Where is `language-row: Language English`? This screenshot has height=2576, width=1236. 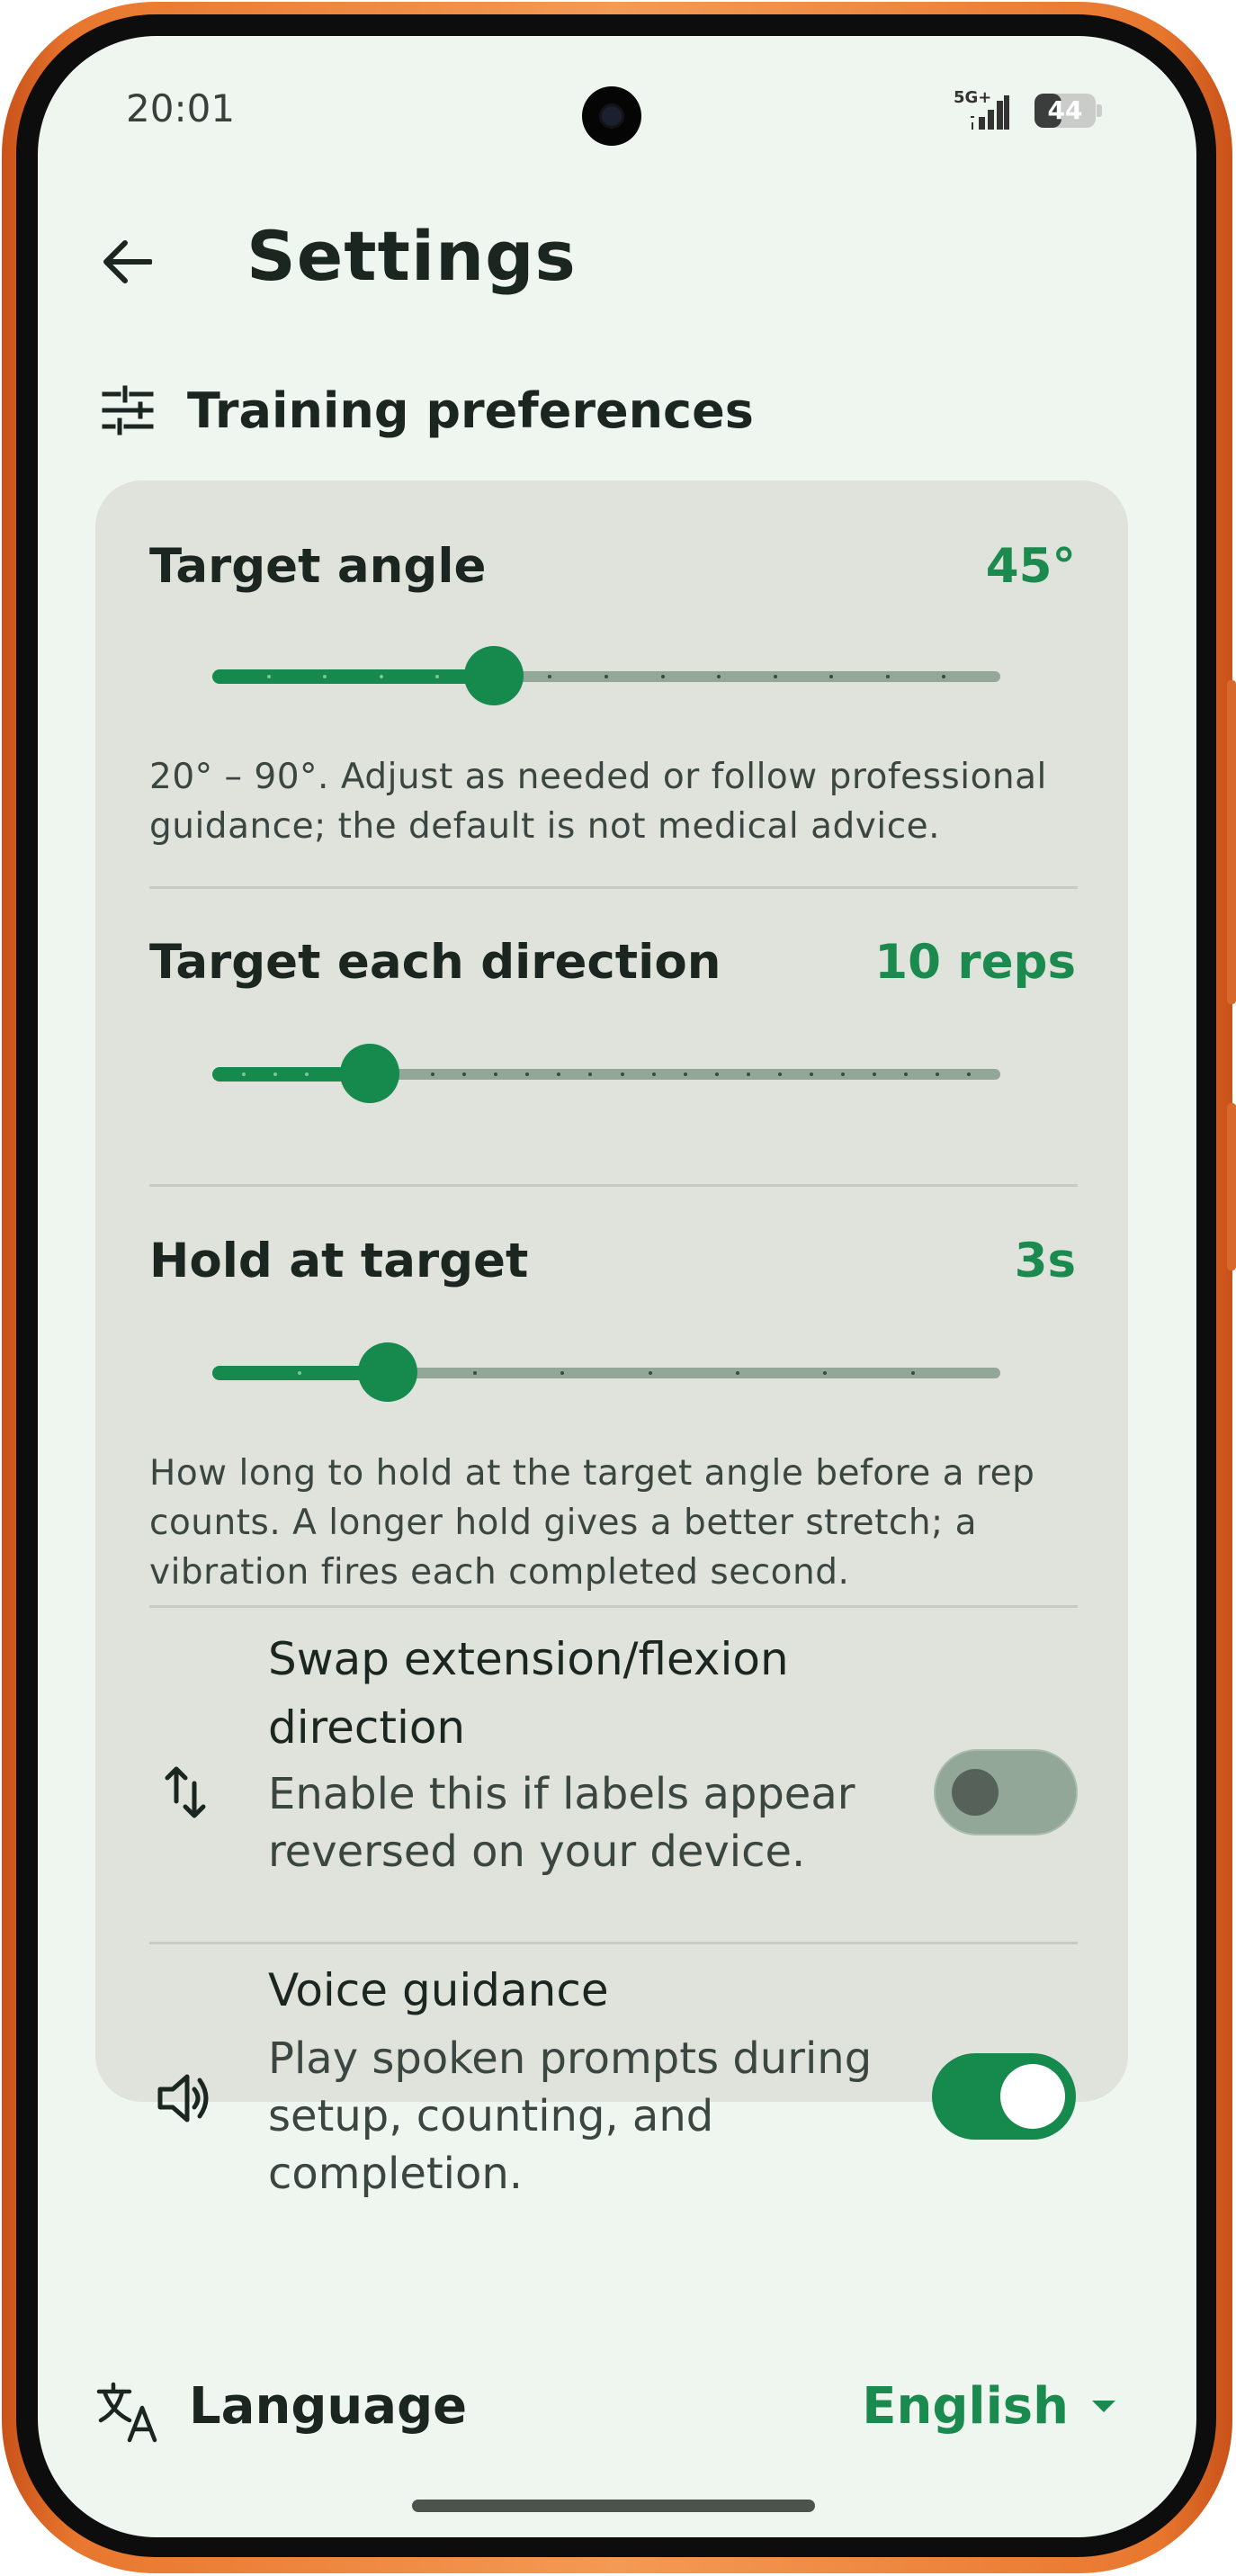
language-row: Language English is located at coordinates (605, 2410).